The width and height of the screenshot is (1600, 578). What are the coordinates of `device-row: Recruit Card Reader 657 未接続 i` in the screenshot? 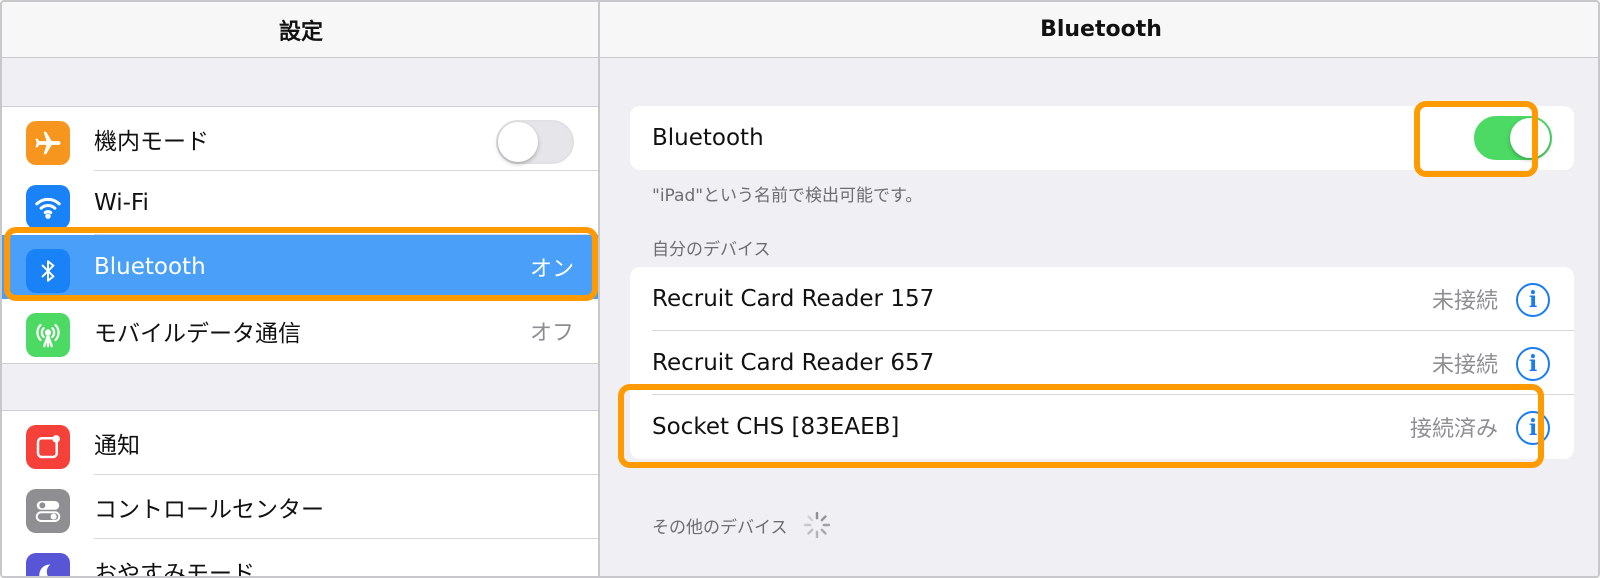 It's located at (1102, 363).